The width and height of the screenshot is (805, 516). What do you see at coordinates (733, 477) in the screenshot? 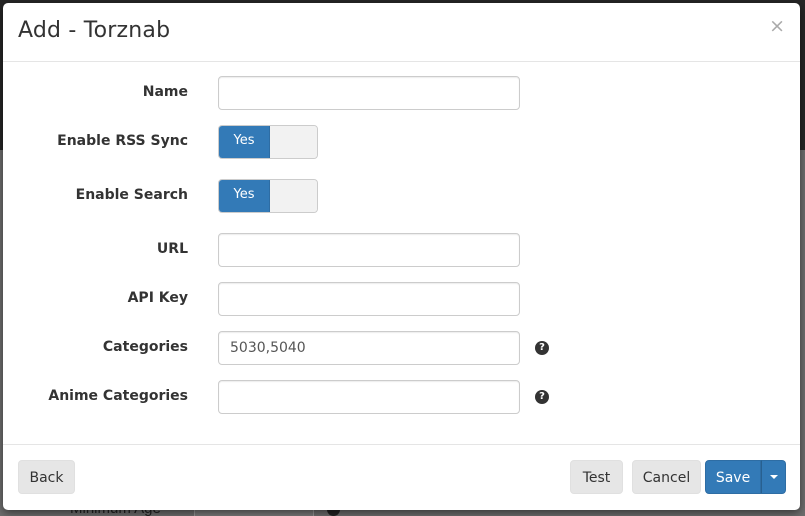
I see `save-button: Save` at bounding box center [733, 477].